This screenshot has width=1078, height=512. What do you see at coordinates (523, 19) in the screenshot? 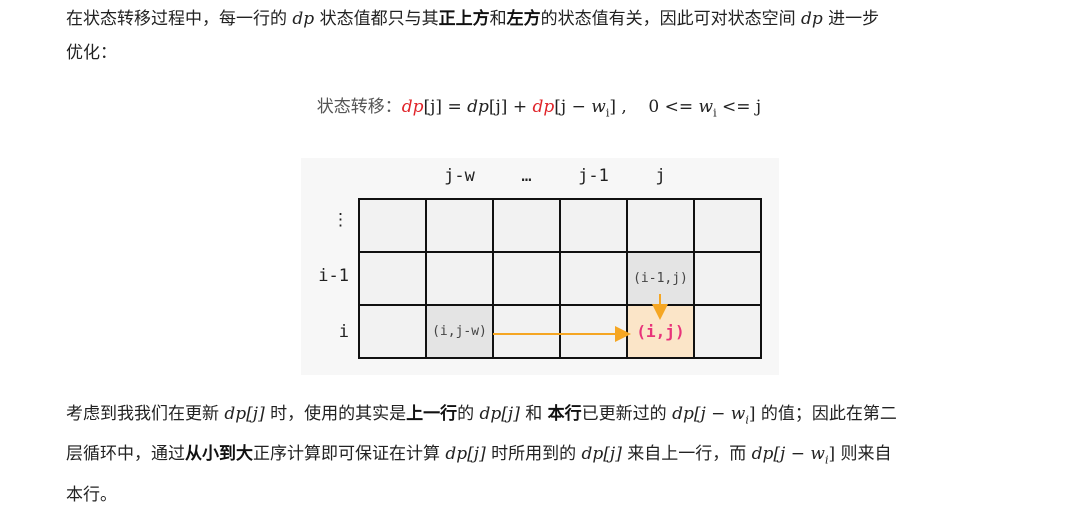
I see `bold-left: 左方` at bounding box center [523, 19].